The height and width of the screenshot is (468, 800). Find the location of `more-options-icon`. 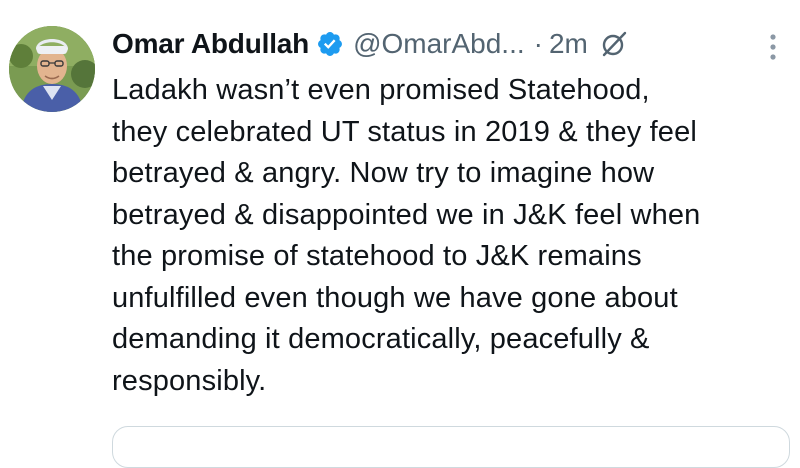

more-options-icon is located at coordinates (773, 48).